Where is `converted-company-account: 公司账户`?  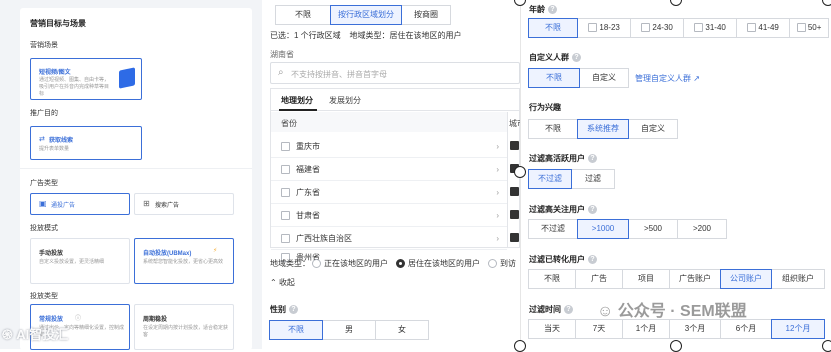 converted-company-account: 公司账户 is located at coordinates (746, 279).